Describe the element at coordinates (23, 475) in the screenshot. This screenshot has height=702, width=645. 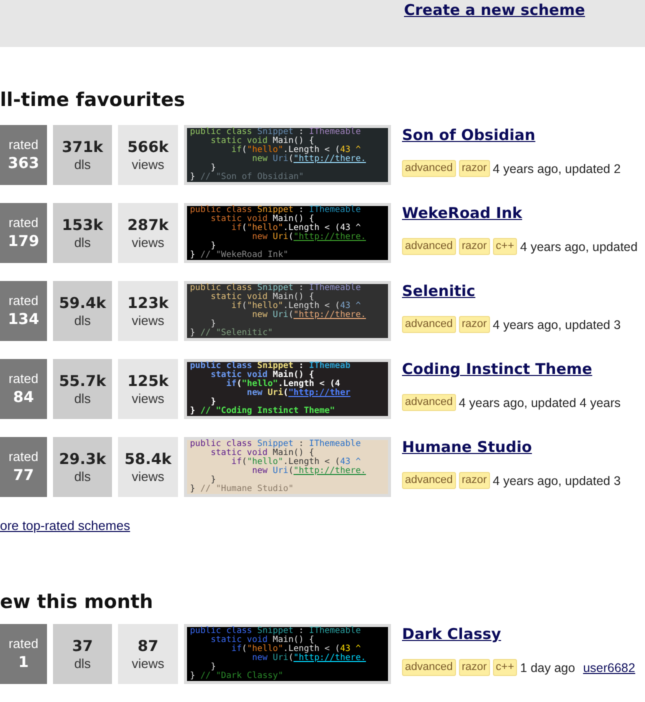
I see `rating-count: 77` at that location.